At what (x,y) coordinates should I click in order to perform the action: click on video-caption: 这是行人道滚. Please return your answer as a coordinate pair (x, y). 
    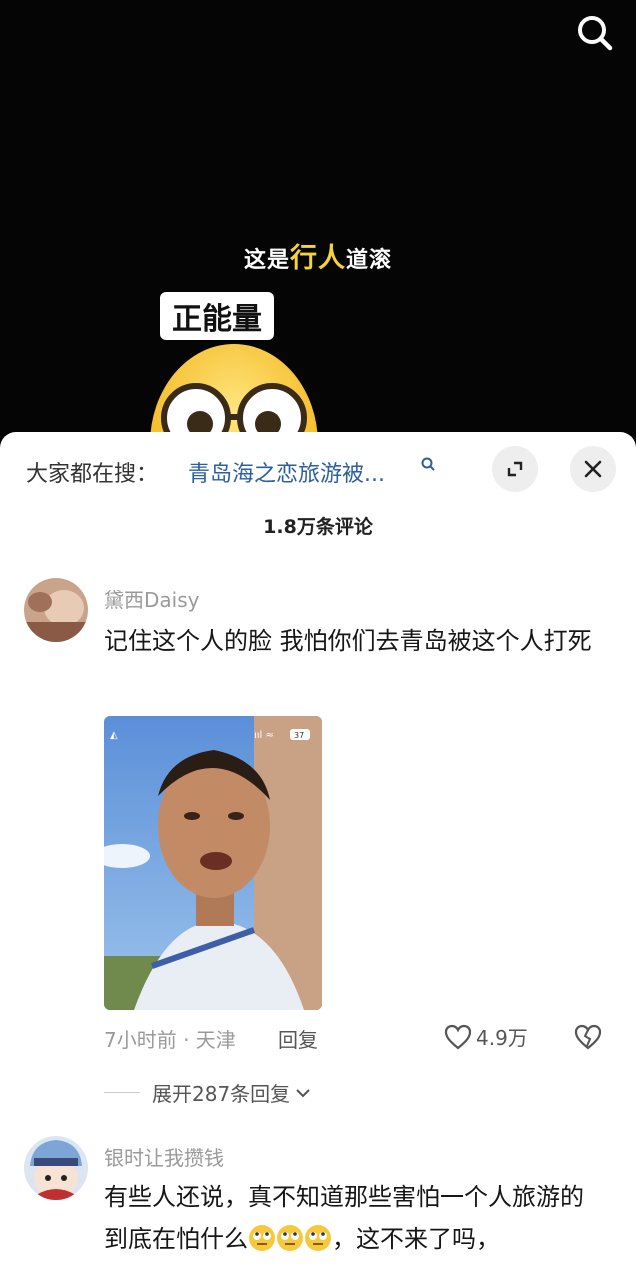
    Looking at the image, I should click on (318, 258).